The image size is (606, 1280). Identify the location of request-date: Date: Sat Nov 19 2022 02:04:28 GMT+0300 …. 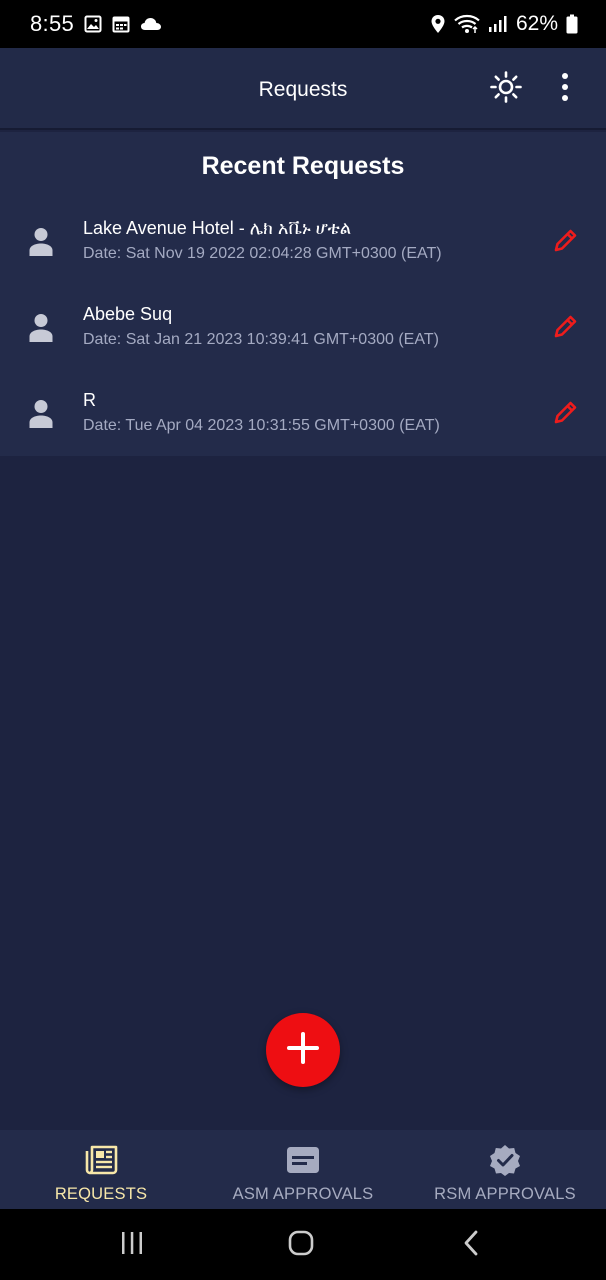
(262, 253).